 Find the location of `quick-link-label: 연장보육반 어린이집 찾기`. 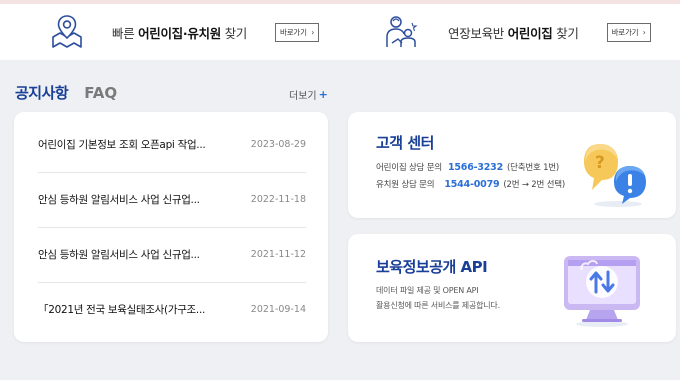

quick-link-label: 연장보육반 어린이집 찾기 is located at coordinates (513, 33).